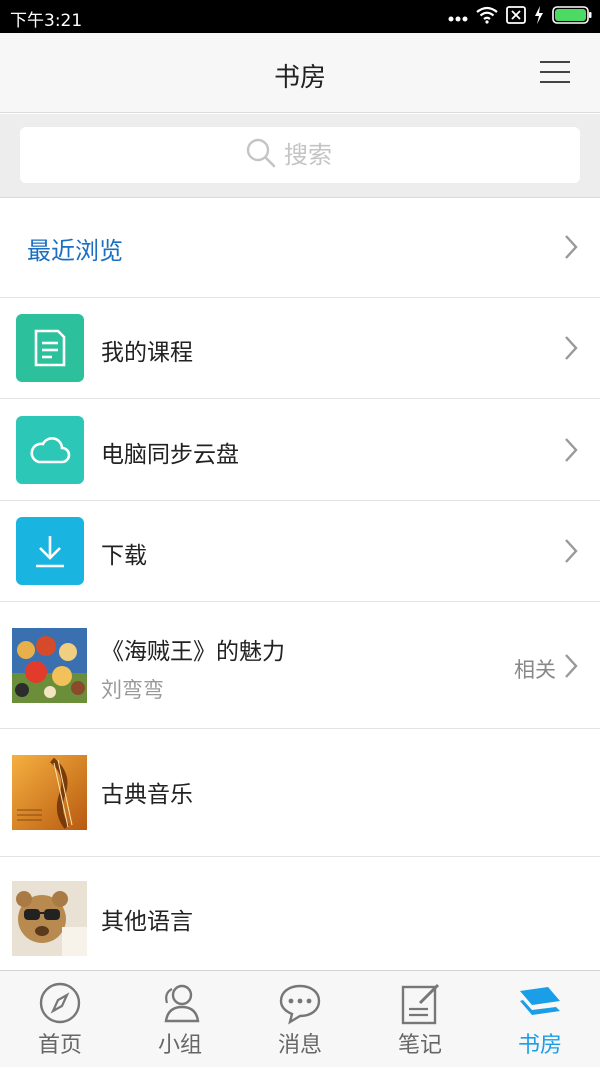 The width and height of the screenshot is (600, 1068). What do you see at coordinates (419, 1045) in the screenshot?
I see `tab-label: 笔记` at bounding box center [419, 1045].